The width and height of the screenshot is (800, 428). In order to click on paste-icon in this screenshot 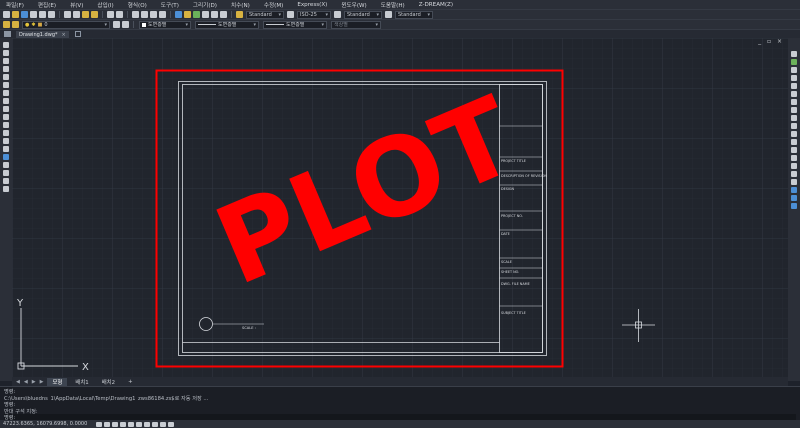, I will do `click(85, 14)`.